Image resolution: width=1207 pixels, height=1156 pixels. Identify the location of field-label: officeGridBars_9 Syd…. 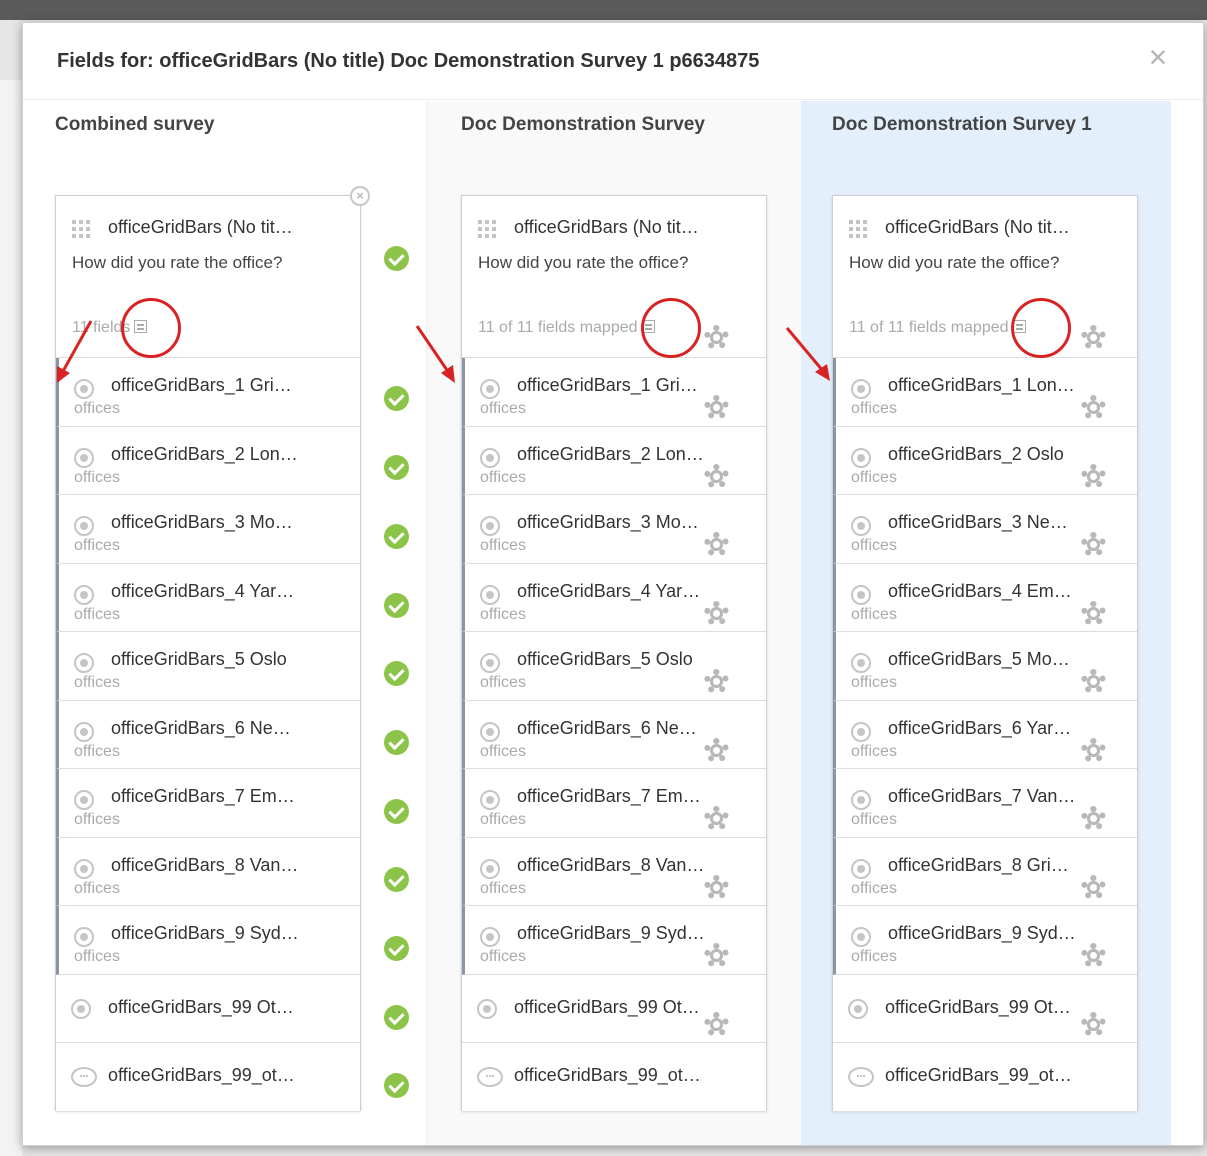
(982, 933).